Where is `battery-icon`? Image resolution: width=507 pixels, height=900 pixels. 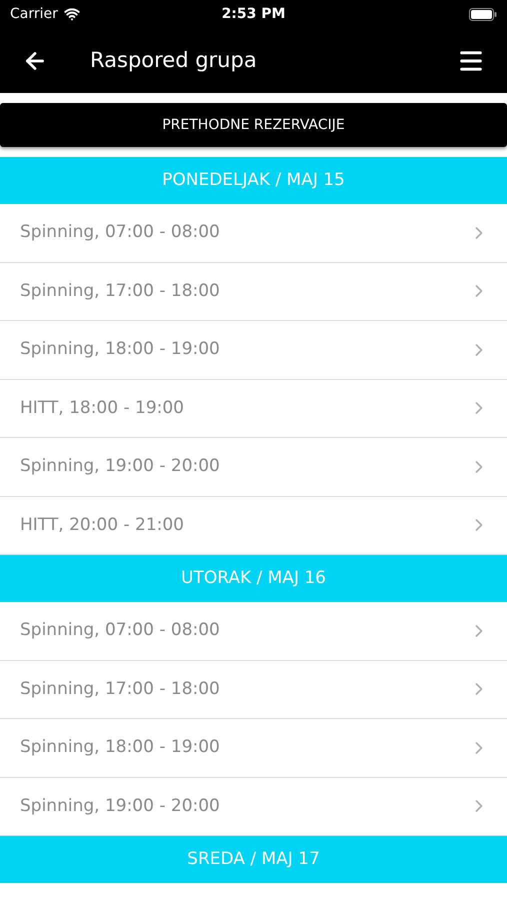
battery-icon is located at coordinates (483, 14).